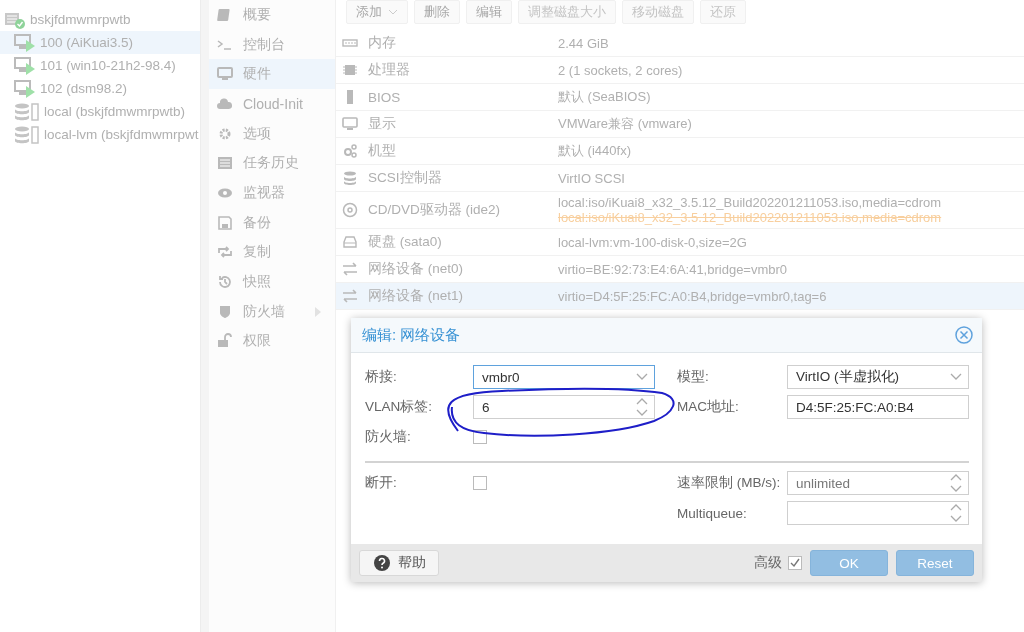 This screenshot has width=1024, height=632. I want to click on help-icon, so click(382, 563).